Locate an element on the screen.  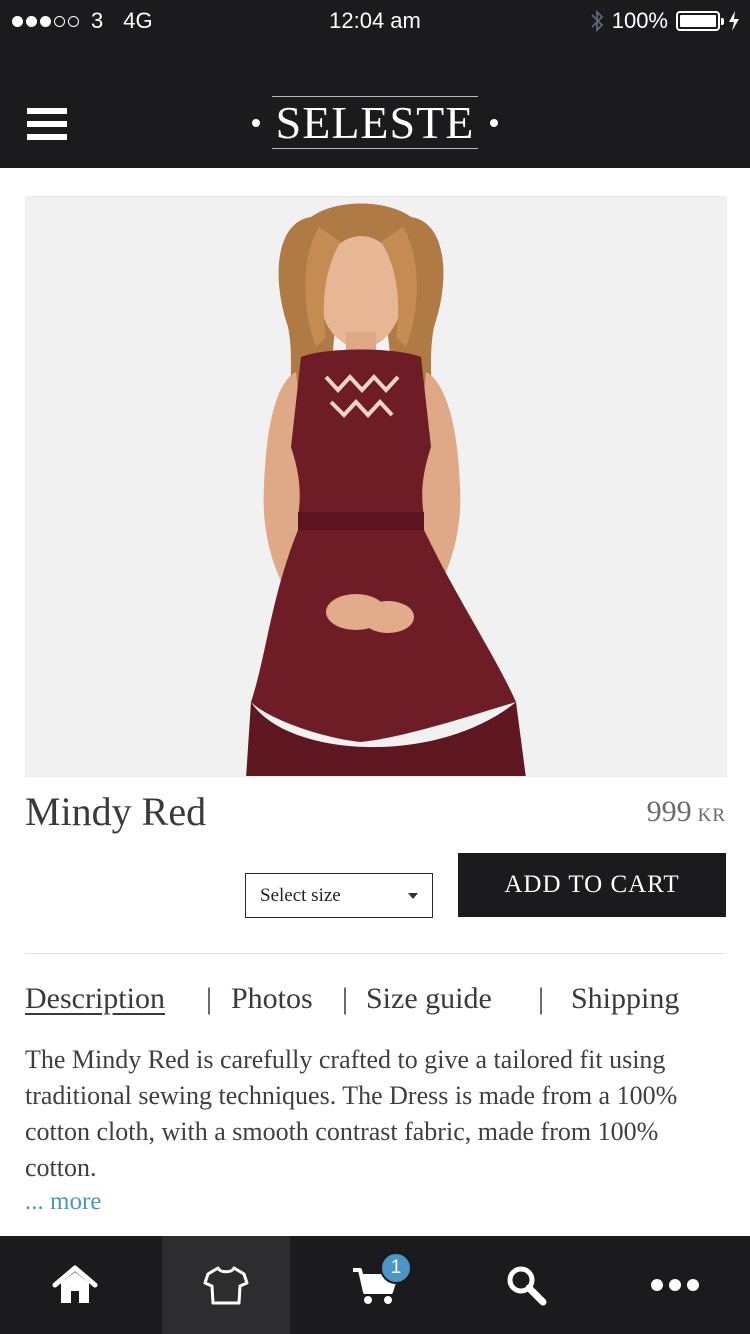
caret-down-icon is located at coordinates (413, 896).